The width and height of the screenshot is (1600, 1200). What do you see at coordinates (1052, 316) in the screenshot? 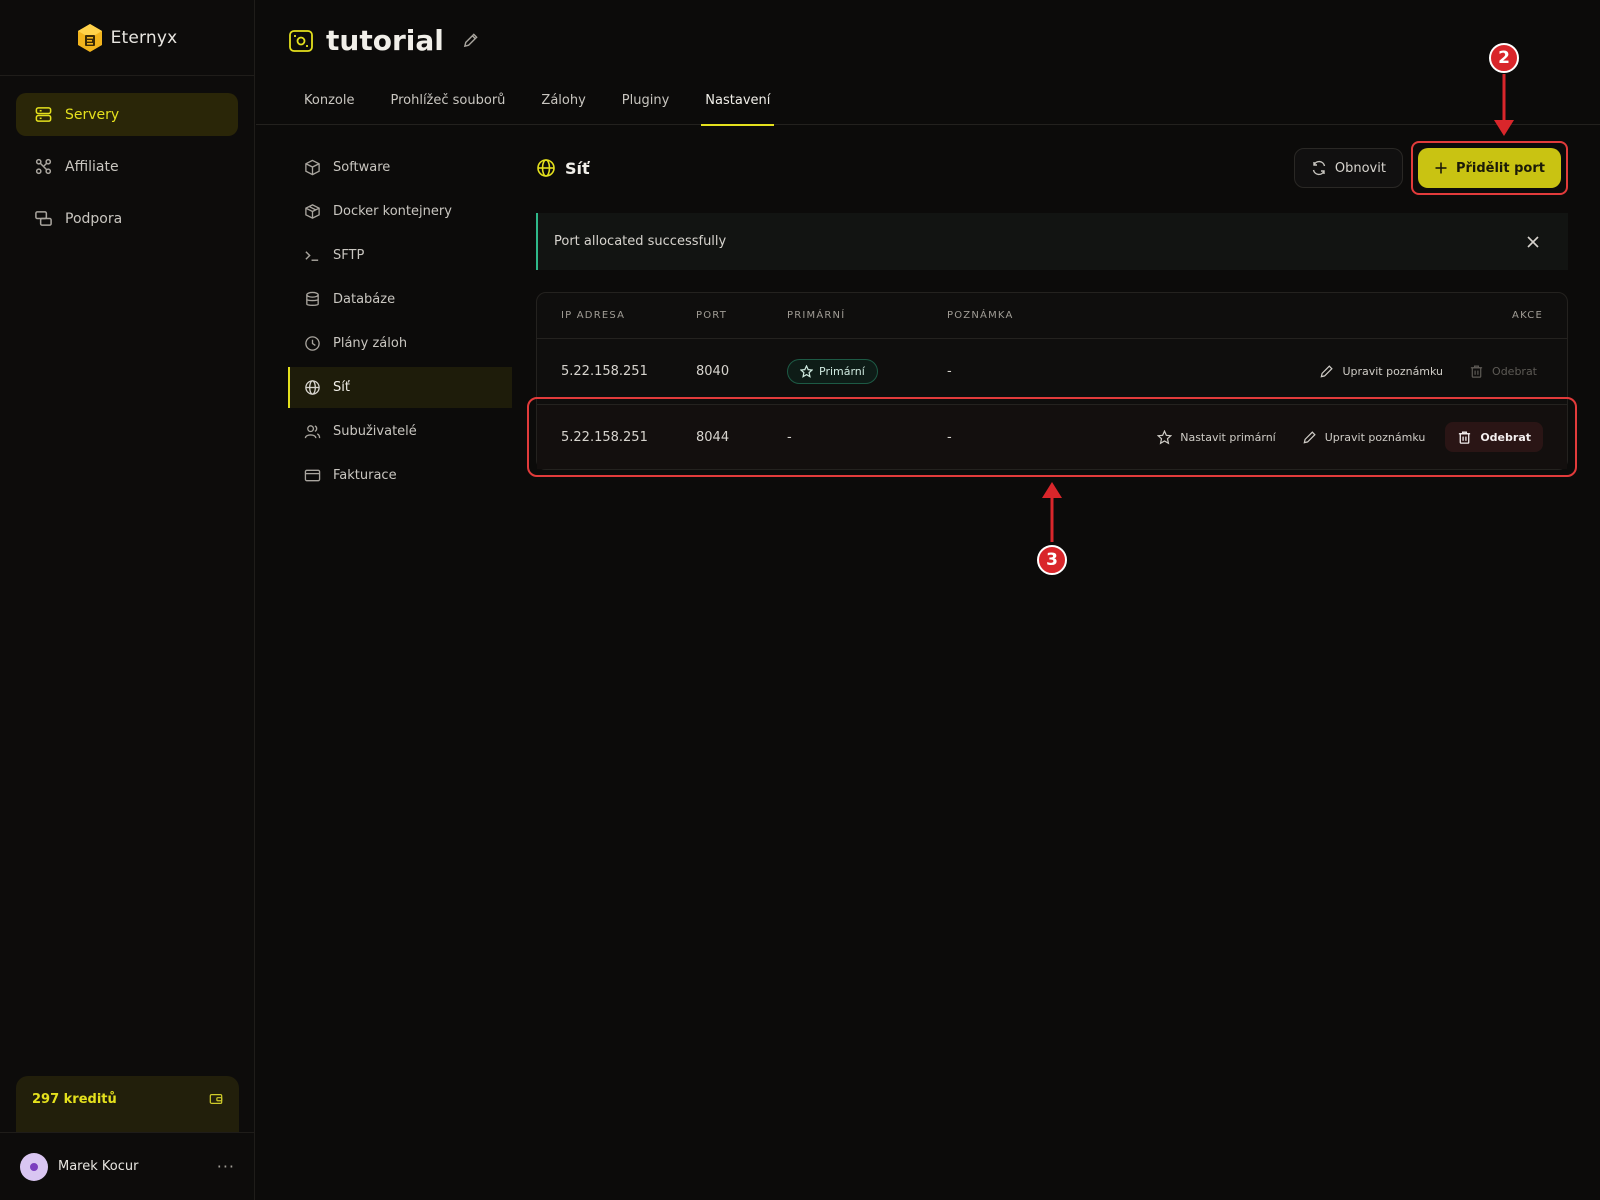
I see `table-header: IP ADRESA PORT PRIMÁRNÍ POZNÁMKA AKCE` at bounding box center [1052, 316].